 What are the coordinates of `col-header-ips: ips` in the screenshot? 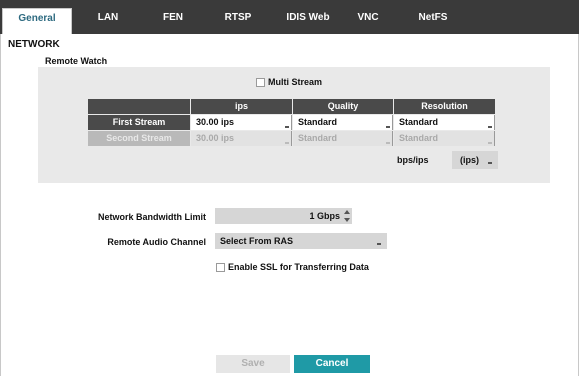 It's located at (241, 106).